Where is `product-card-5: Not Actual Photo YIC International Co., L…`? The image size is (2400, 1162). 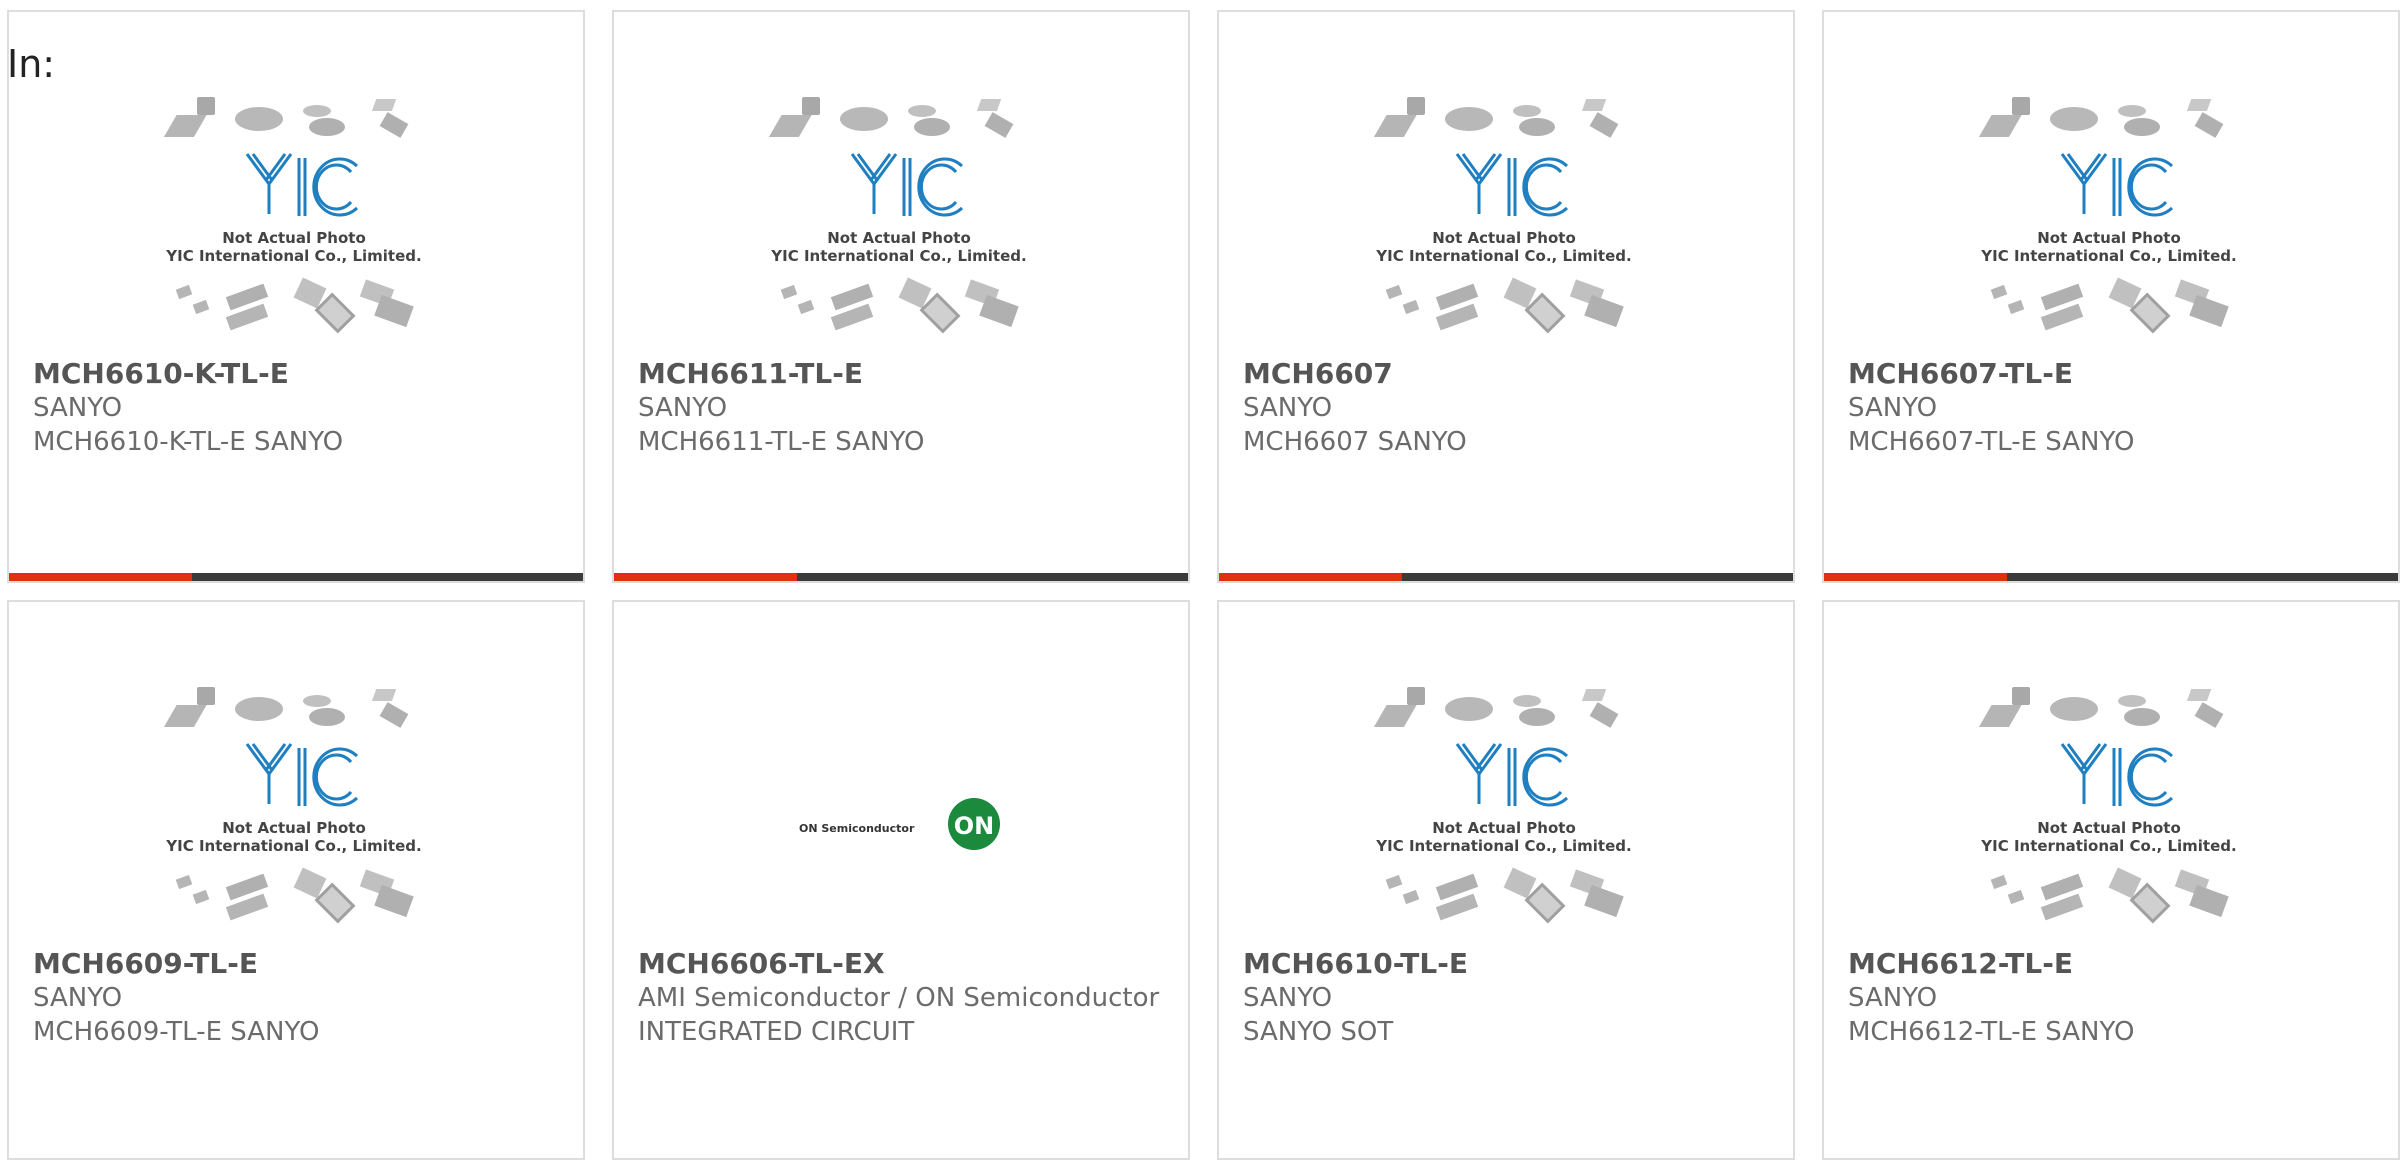 product-card-5: Not Actual Photo YIC International Co., L… is located at coordinates (296, 880).